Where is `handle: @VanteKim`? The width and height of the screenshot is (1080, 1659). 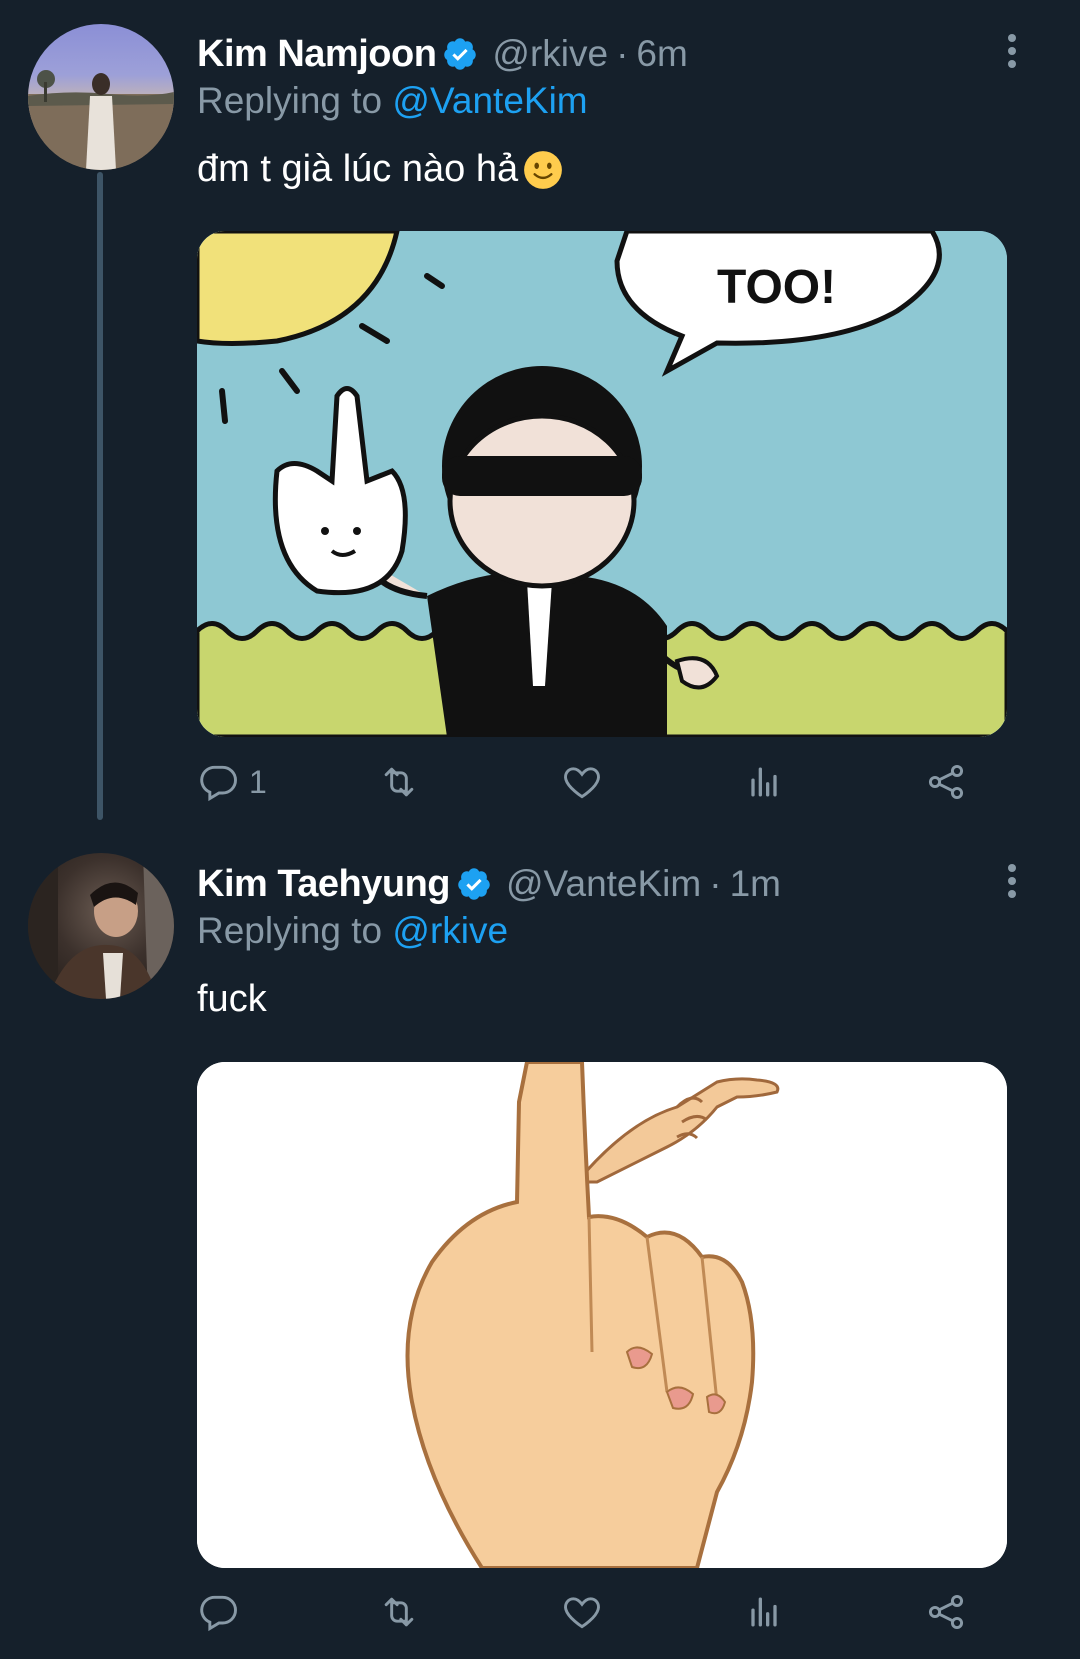
handle: @VanteKim is located at coordinates (603, 884).